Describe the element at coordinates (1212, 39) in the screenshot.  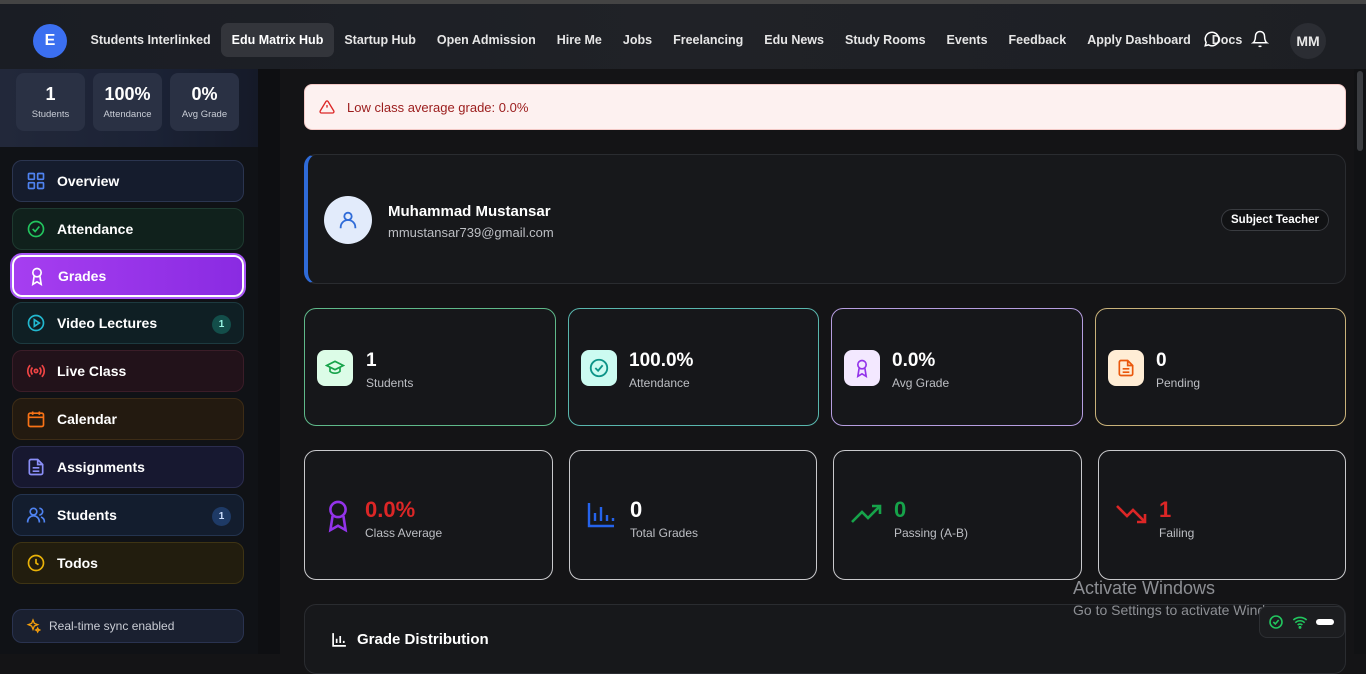
I see `chat-icon` at that location.